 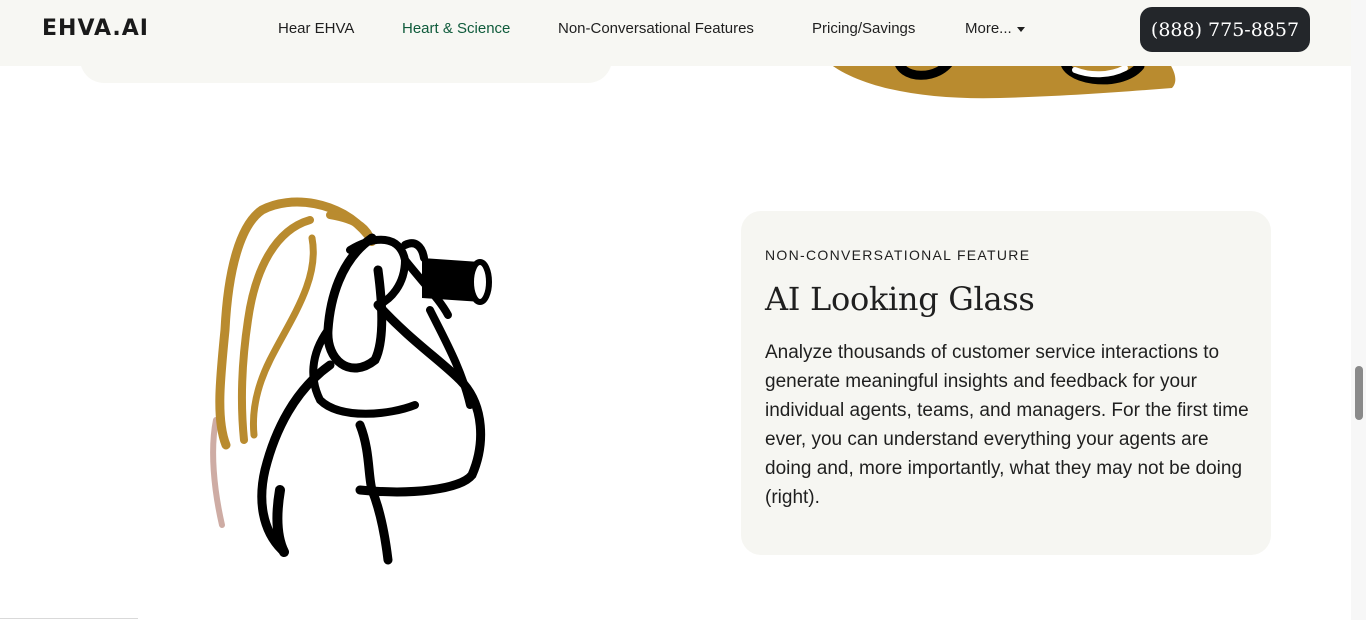 I want to click on divider, so click(x=69, y=618).